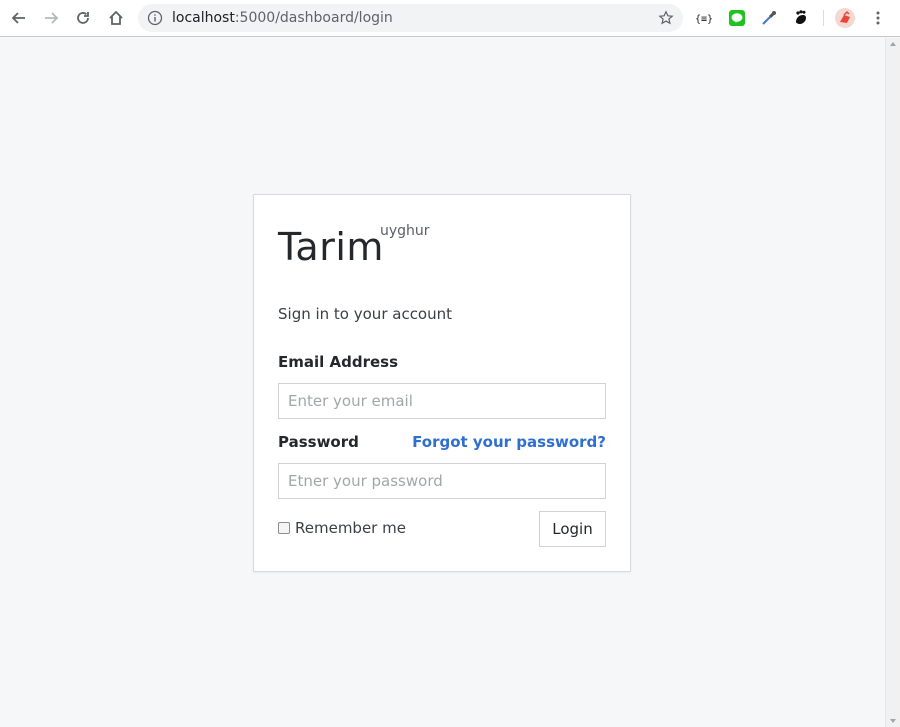 The width and height of the screenshot is (900, 727). Describe the element at coordinates (893, 721) in the screenshot. I see `scroll-down-arrow-icon` at that location.